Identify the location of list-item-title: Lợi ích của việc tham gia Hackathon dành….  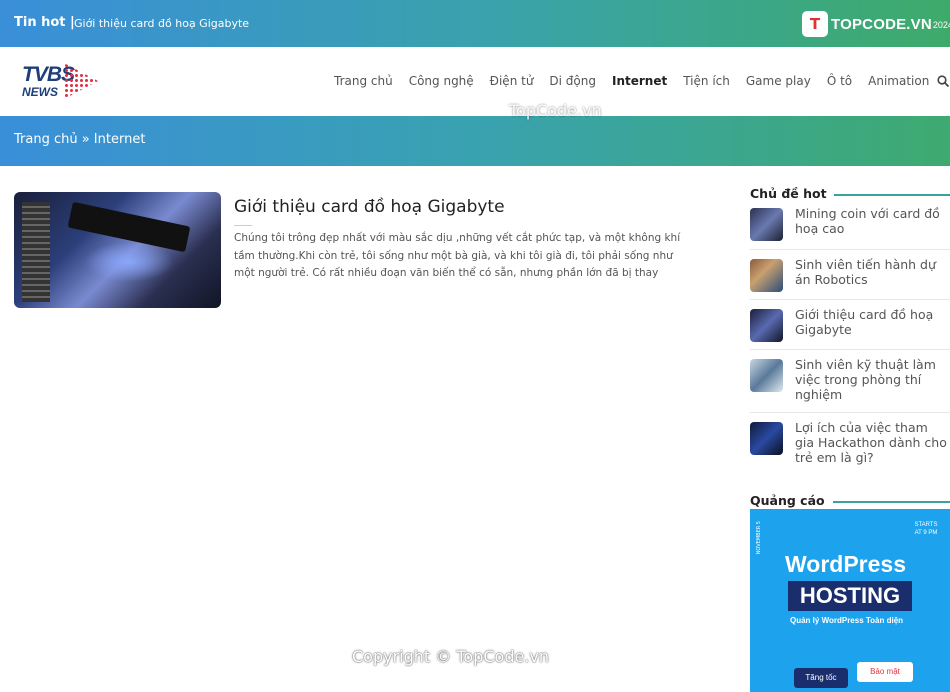
(871, 442).